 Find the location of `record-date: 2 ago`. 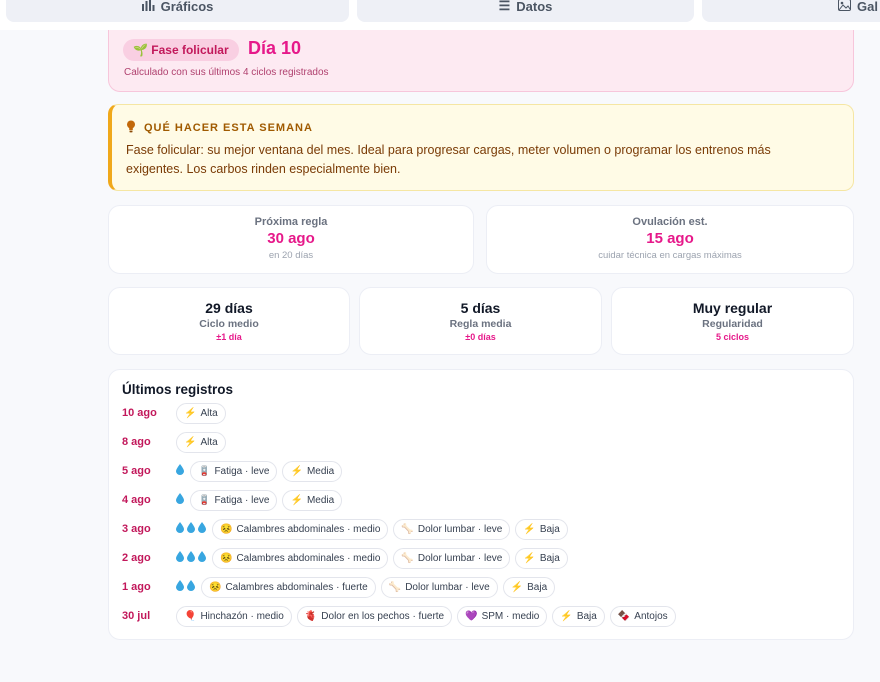

record-date: 2 ago is located at coordinates (136, 558).